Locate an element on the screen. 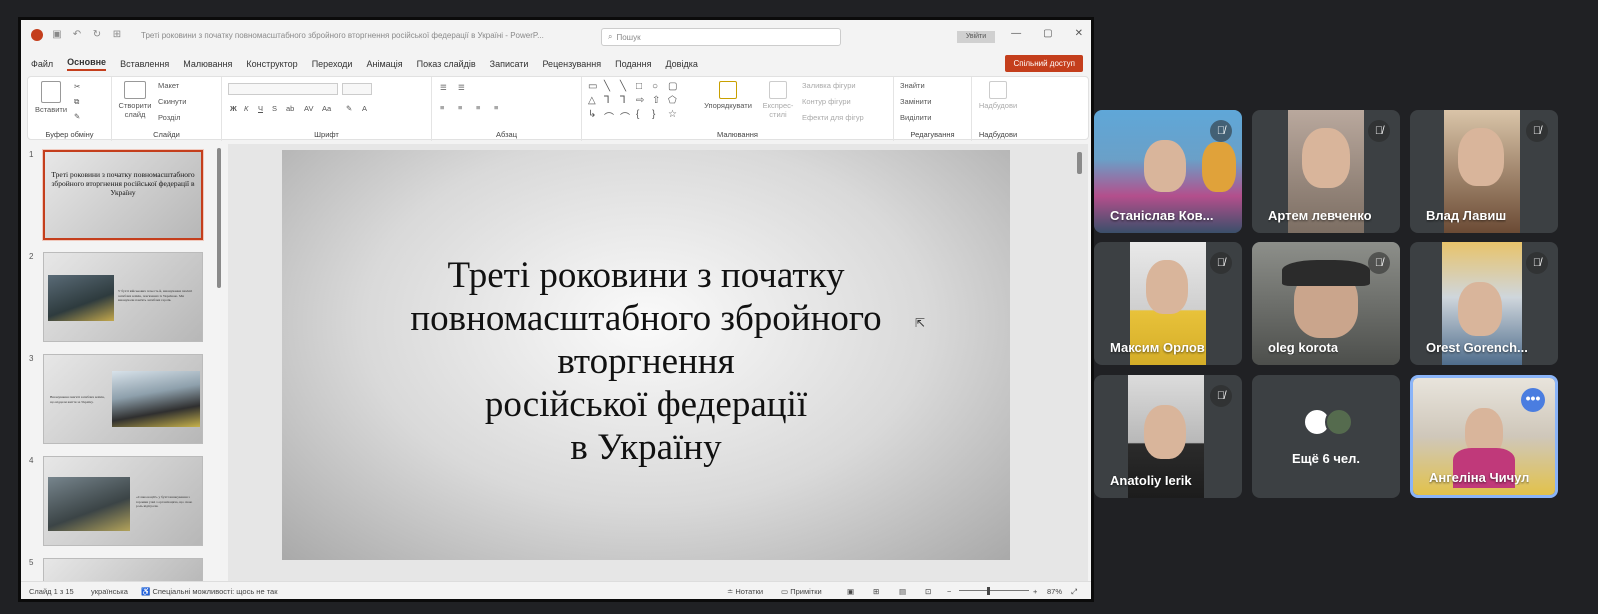 This screenshot has height=614, width=1598. underline-icon: Ч is located at coordinates (260, 108).